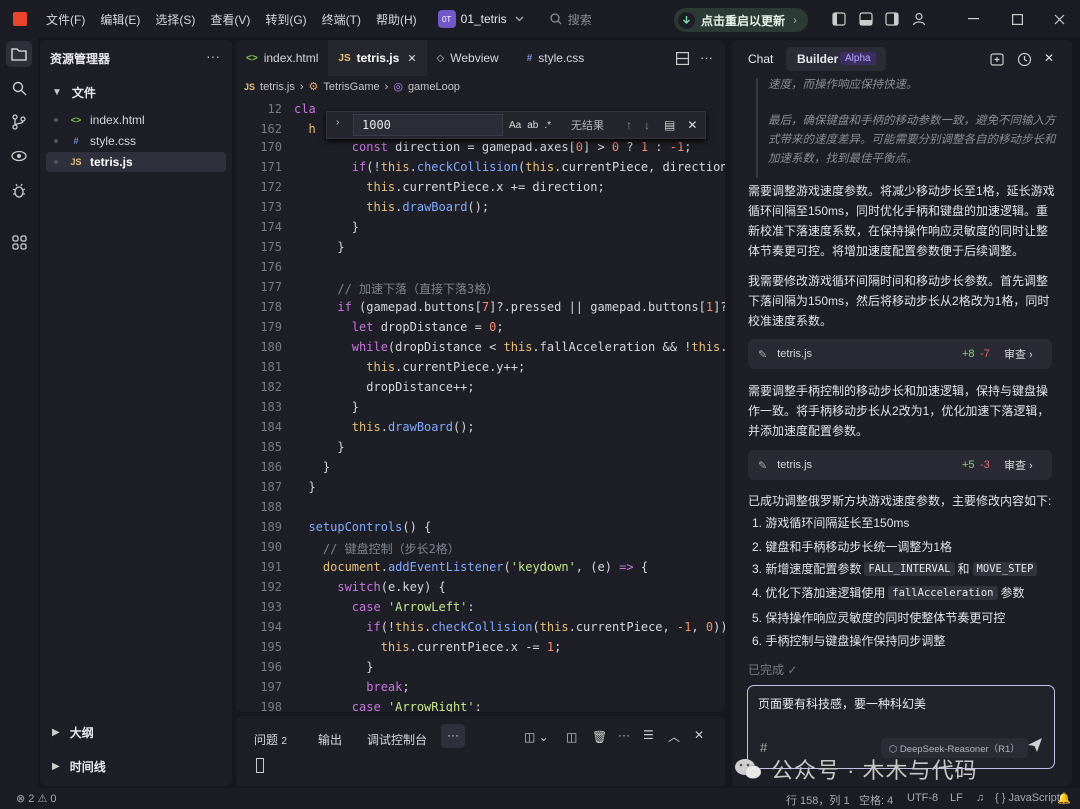 The image size is (1080, 809). What do you see at coordinates (468, 58) in the screenshot?
I see `tab-webview: ◇ Webview` at bounding box center [468, 58].